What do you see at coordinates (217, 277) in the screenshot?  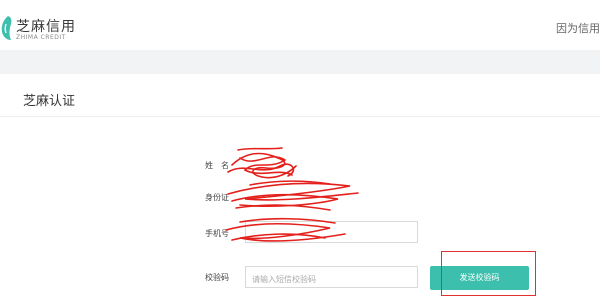 I see `verification-code-label: 校验码` at bounding box center [217, 277].